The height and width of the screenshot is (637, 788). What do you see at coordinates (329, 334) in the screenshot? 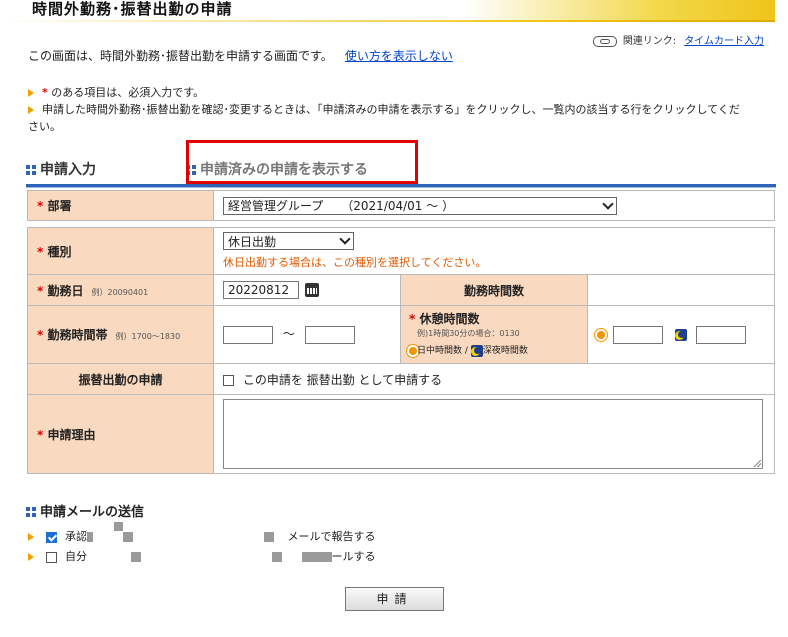
I see `time-to-input` at bounding box center [329, 334].